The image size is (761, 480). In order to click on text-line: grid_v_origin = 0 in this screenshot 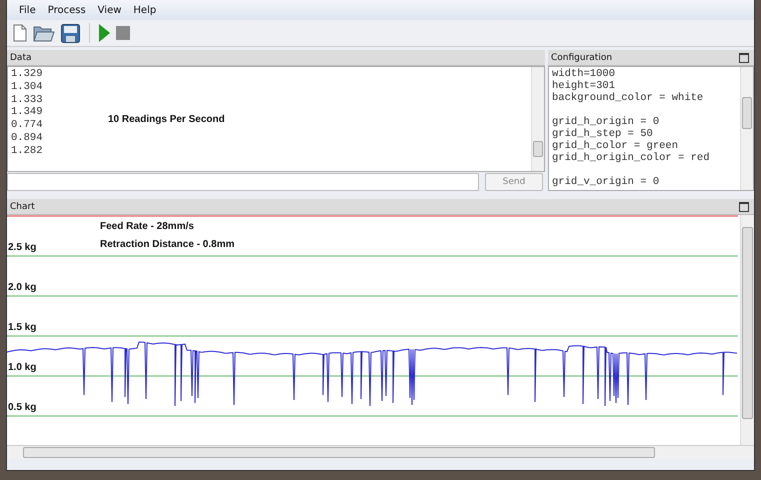, I will do `click(606, 182)`.